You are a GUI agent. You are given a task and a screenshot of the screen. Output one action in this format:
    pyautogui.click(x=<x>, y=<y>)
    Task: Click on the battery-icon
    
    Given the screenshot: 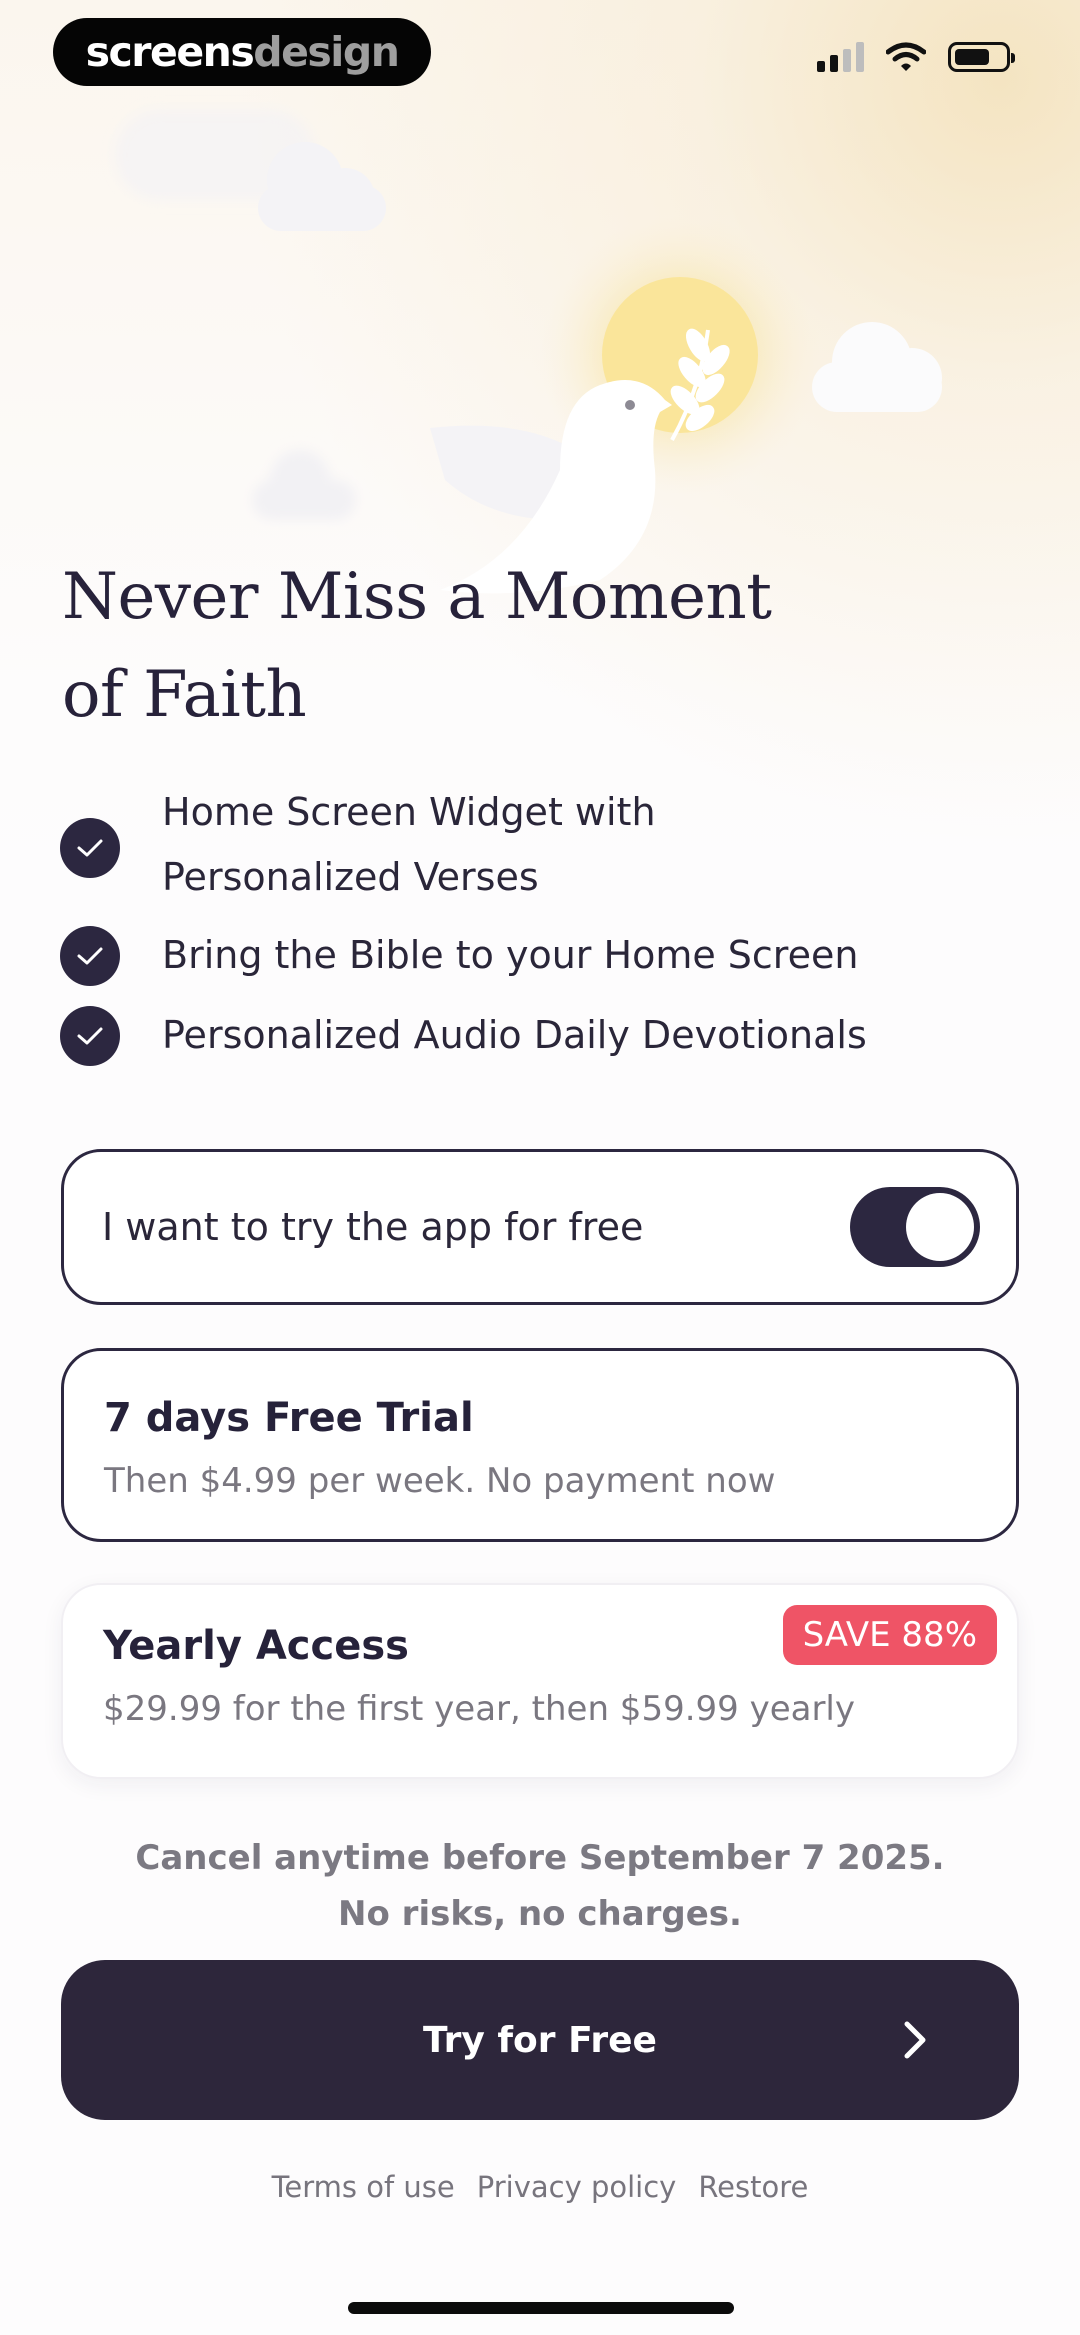 What is the action you would take?
    pyautogui.click(x=981, y=57)
    